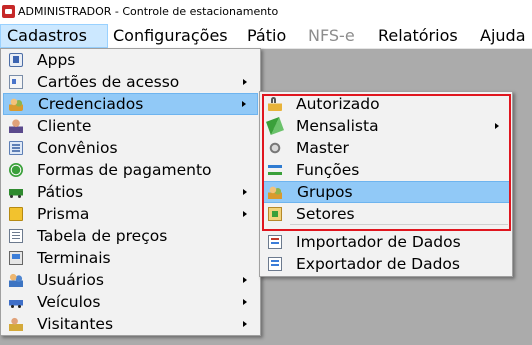 Image resolution: width=532 pixels, height=345 pixels. What do you see at coordinates (130, 258) in the screenshot?
I see `menu-item-terminais: Terminais` at bounding box center [130, 258].